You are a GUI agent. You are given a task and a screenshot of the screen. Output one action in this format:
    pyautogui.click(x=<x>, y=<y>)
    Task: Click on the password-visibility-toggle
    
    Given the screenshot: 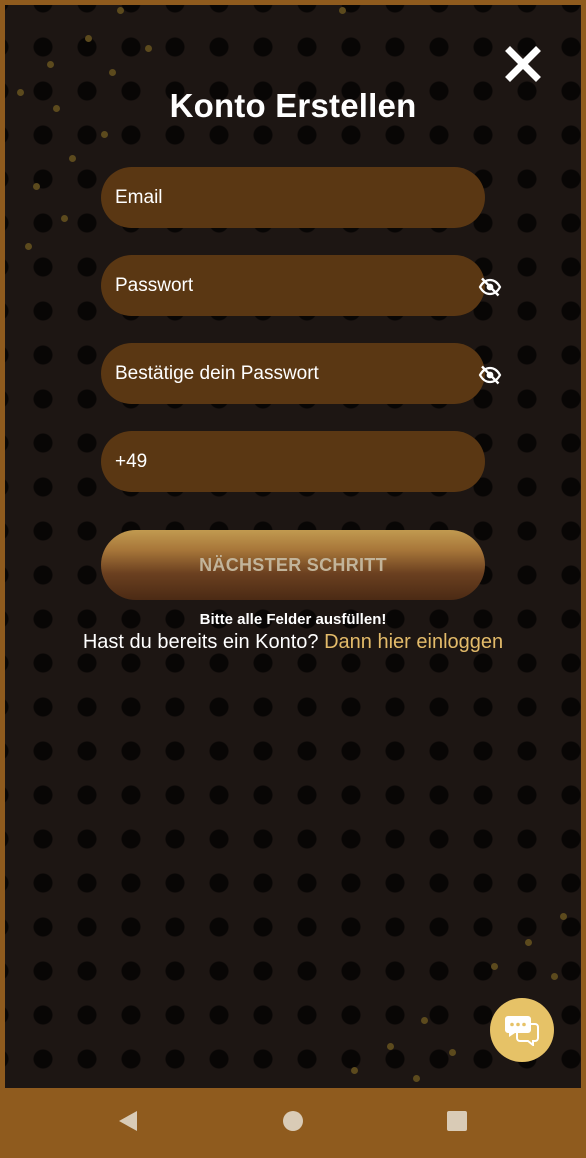 What is the action you would take?
    pyautogui.click(x=490, y=287)
    